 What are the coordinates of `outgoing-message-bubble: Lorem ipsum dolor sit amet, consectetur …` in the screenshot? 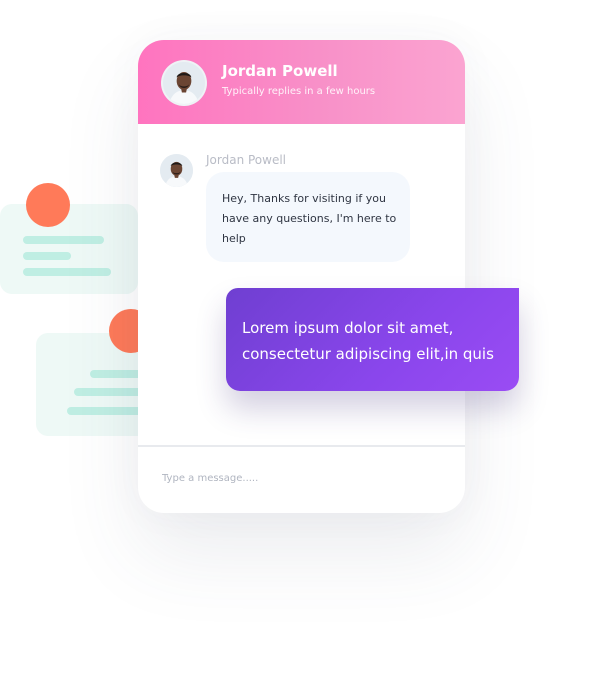 It's located at (372, 339).